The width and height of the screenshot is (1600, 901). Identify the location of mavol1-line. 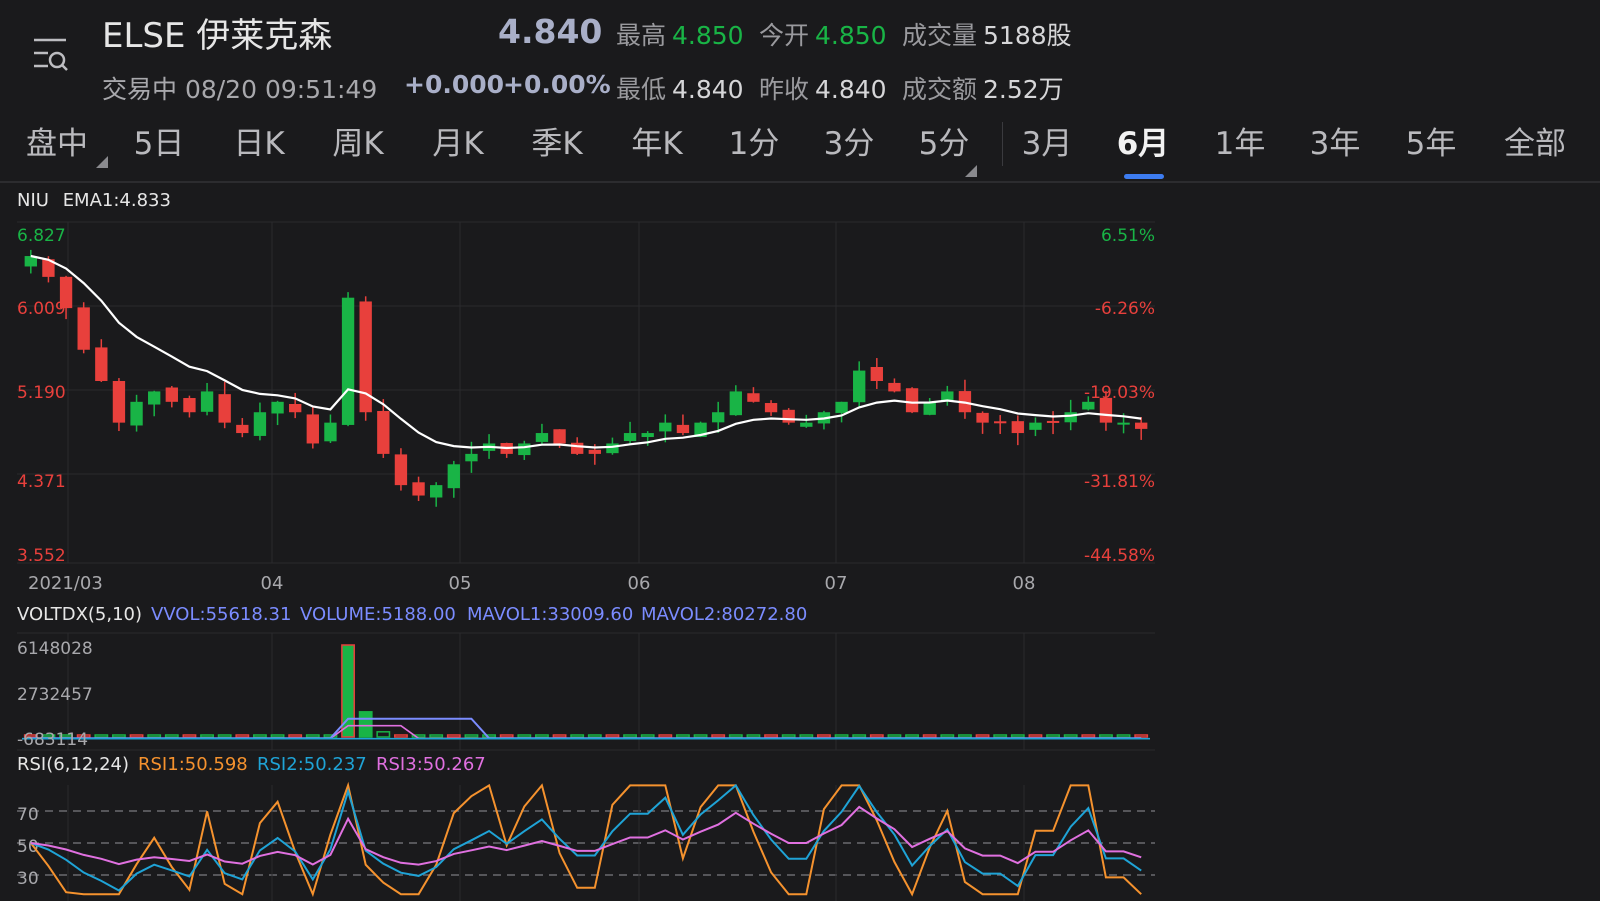
(586, 732).